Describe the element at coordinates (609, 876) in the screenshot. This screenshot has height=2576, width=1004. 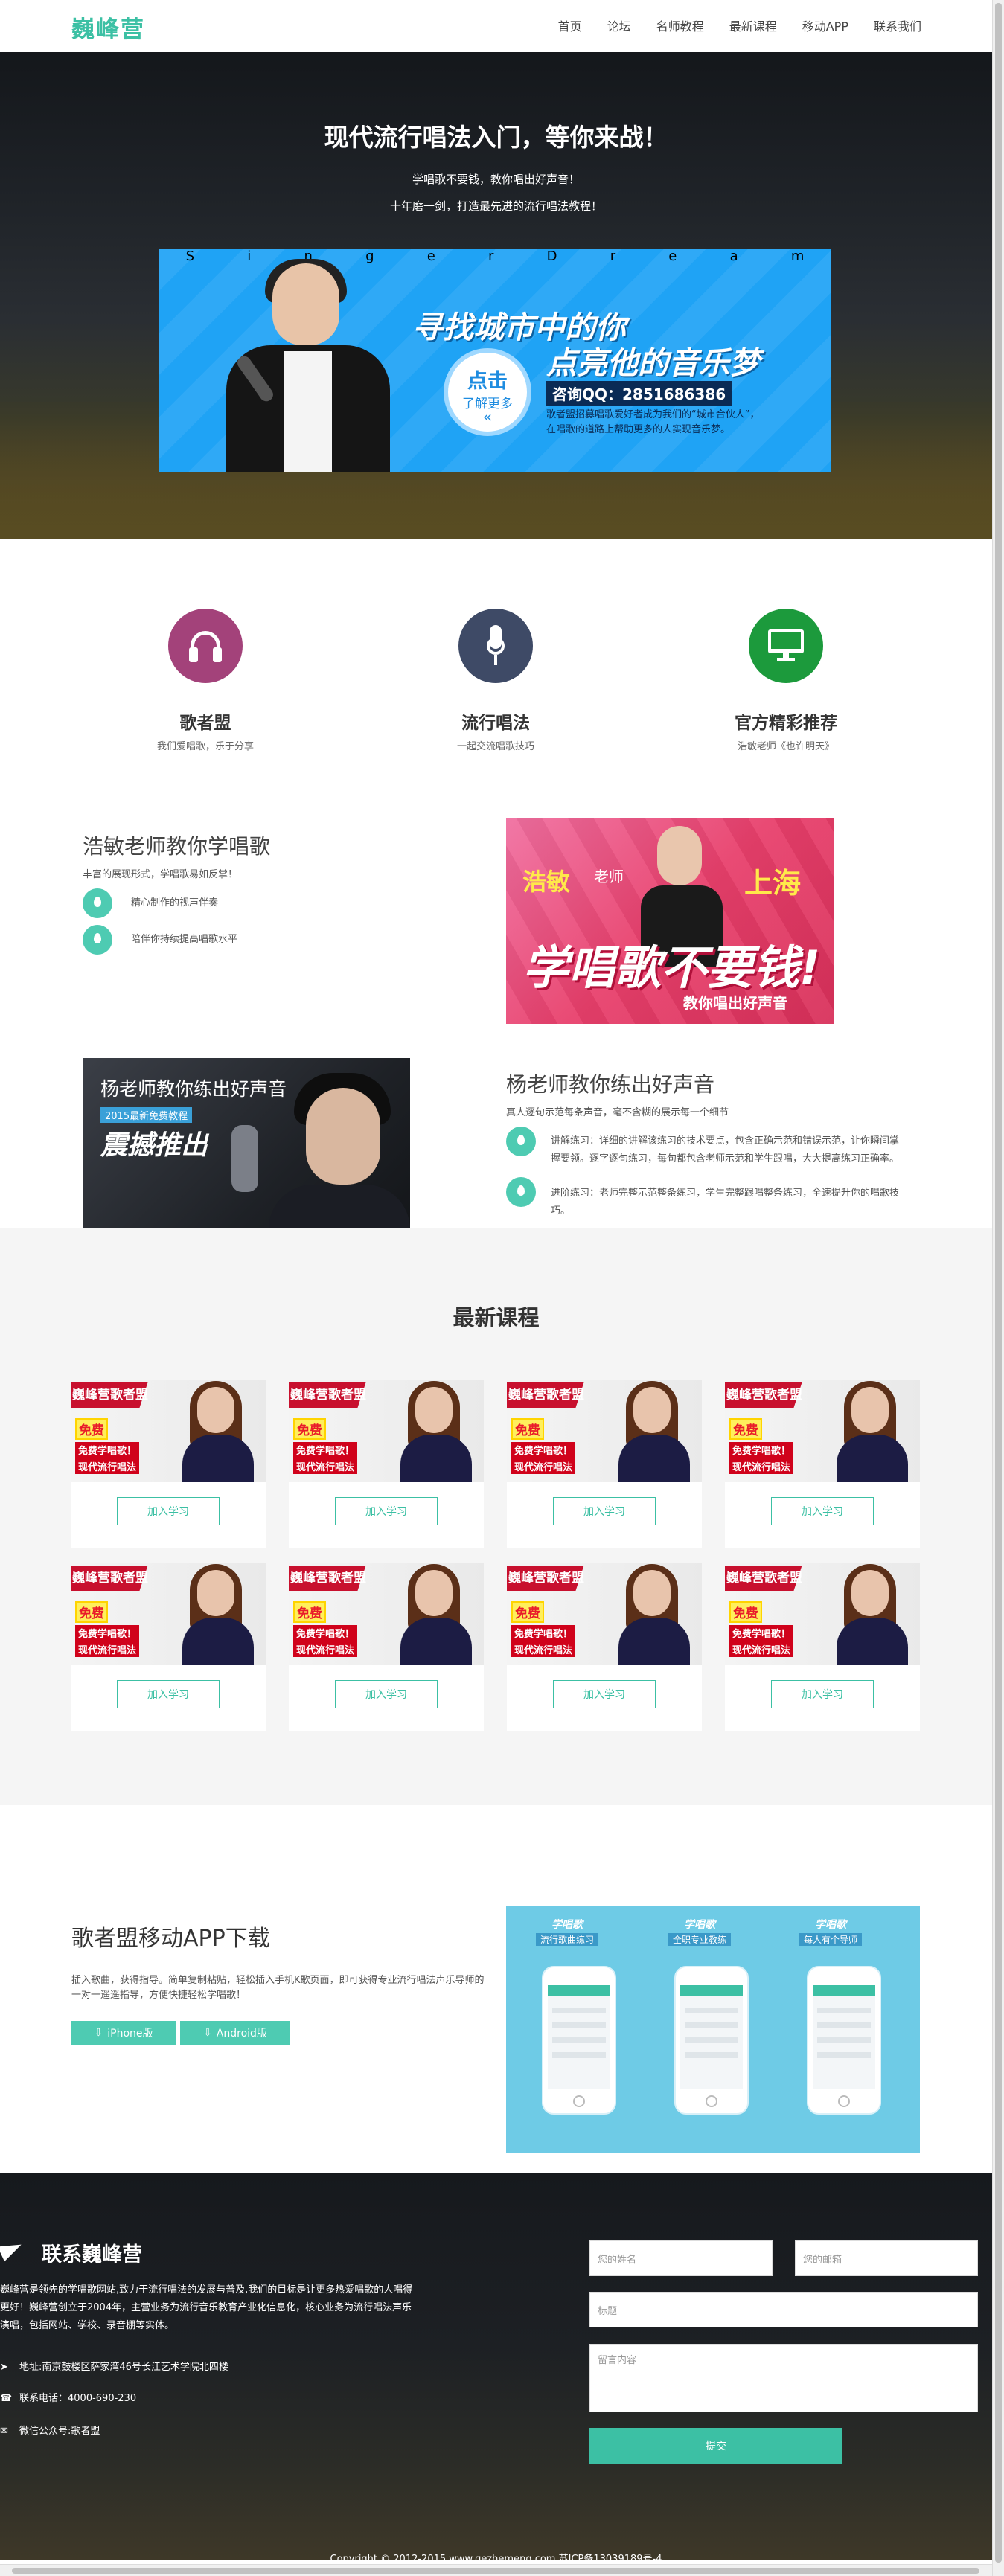
I see `ad-teacher-label: 老师` at that location.